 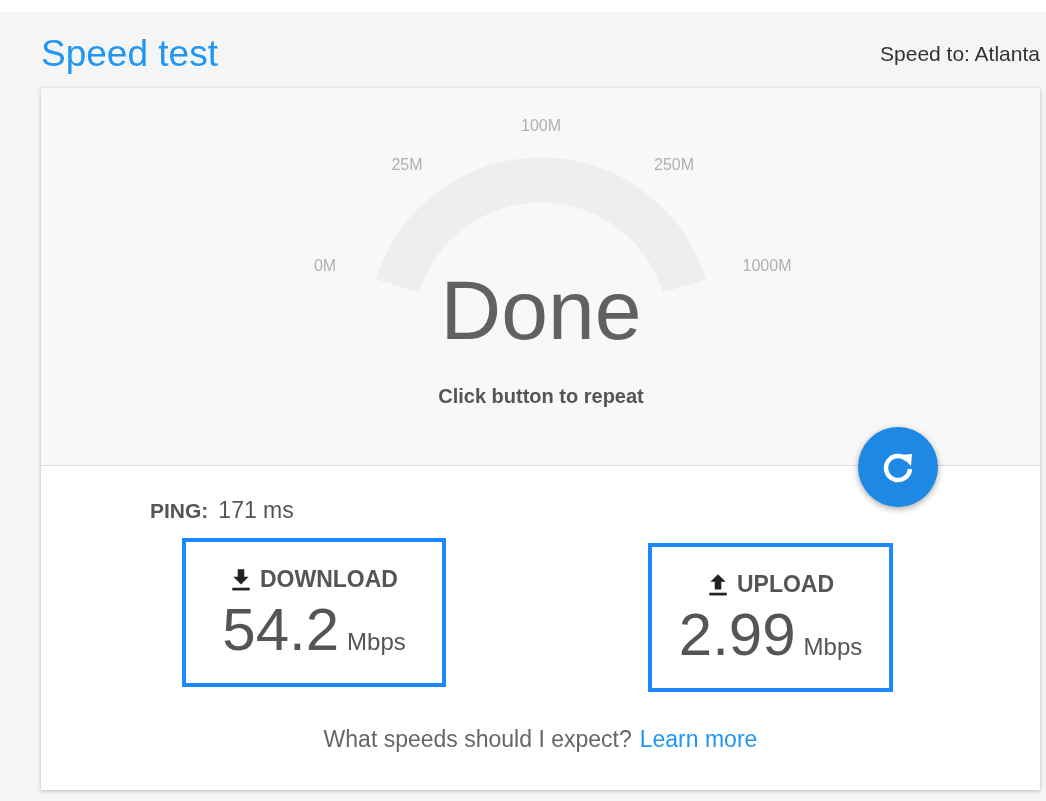 What do you see at coordinates (698, 738) in the screenshot?
I see `learn-more-link: Learn more` at bounding box center [698, 738].